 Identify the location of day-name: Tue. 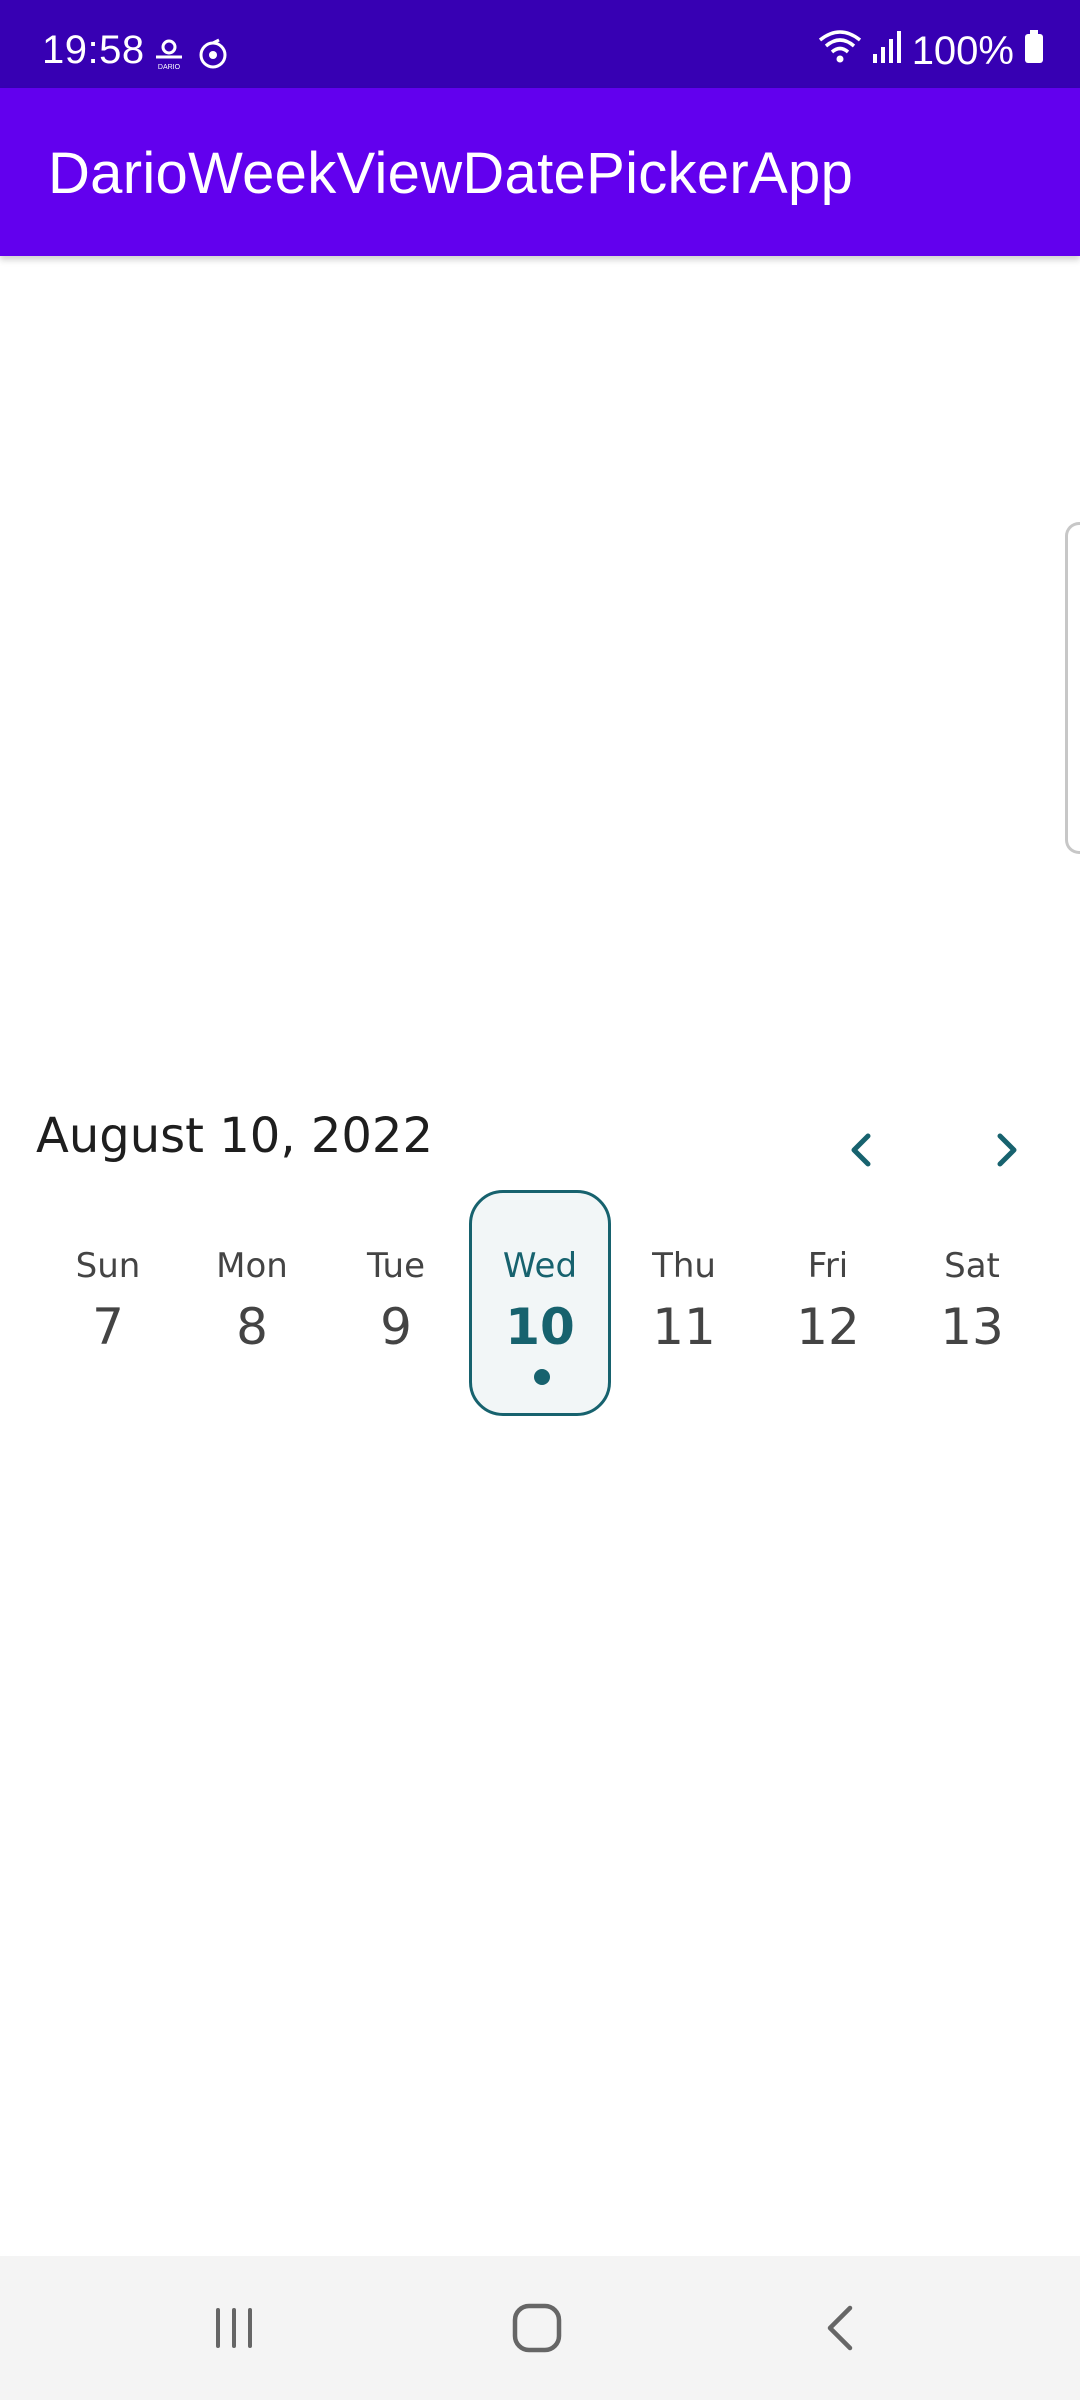
(396, 1266).